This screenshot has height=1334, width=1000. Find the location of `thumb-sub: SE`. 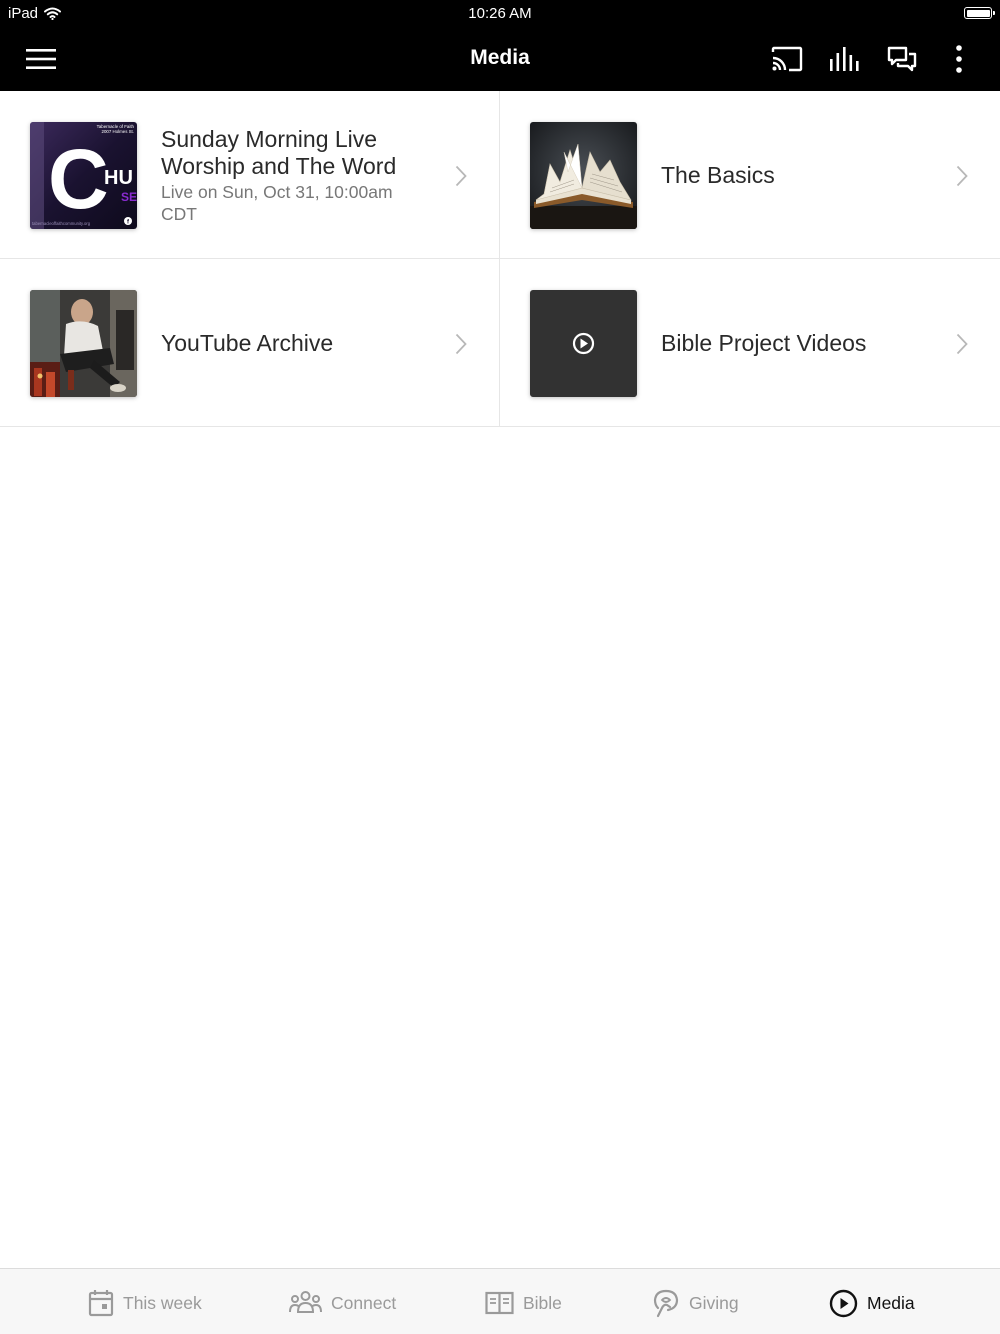

thumb-sub: SE is located at coordinates (129, 197).